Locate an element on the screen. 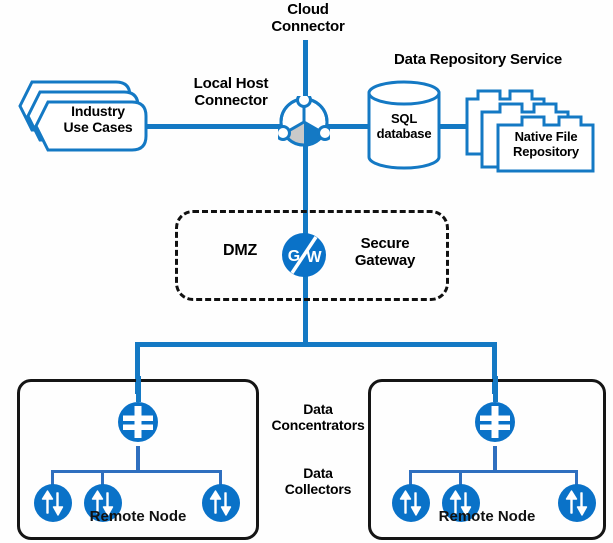 This screenshot has width=613, height=543. link-split-bar is located at coordinates (316, 344).